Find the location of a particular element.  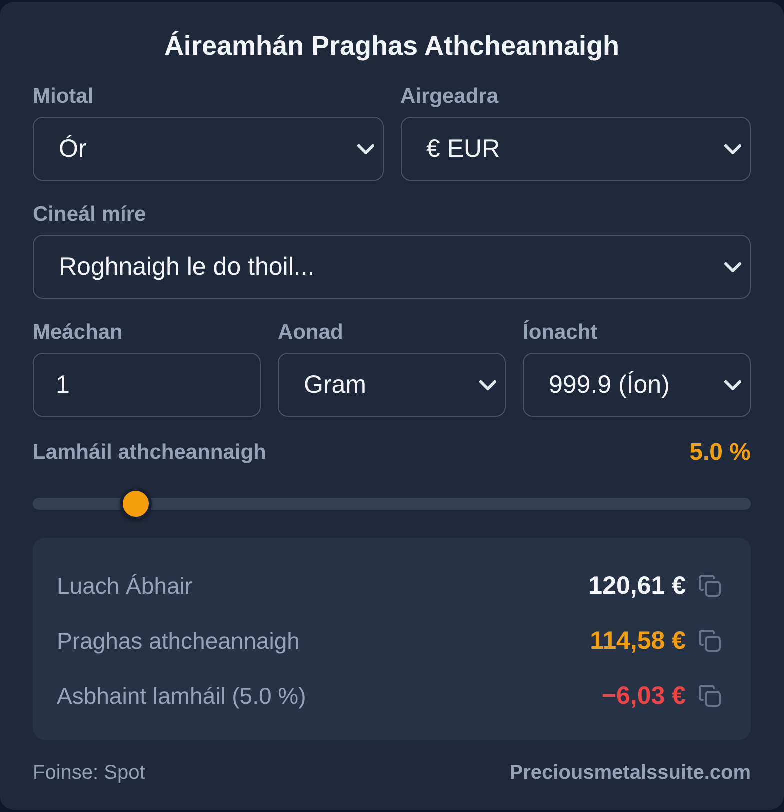

field-label: Airgeadra is located at coordinates (450, 97).